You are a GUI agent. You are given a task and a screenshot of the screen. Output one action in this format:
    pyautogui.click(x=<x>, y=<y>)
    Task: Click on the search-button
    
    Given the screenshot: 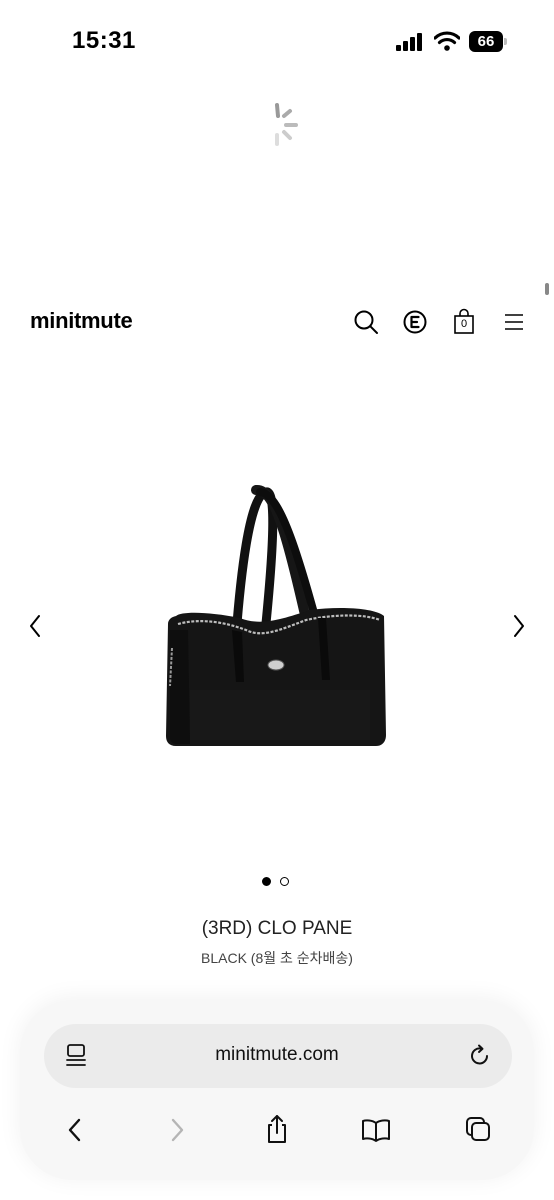 What is the action you would take?
    pyautogui.click(x=366, y=322)
    